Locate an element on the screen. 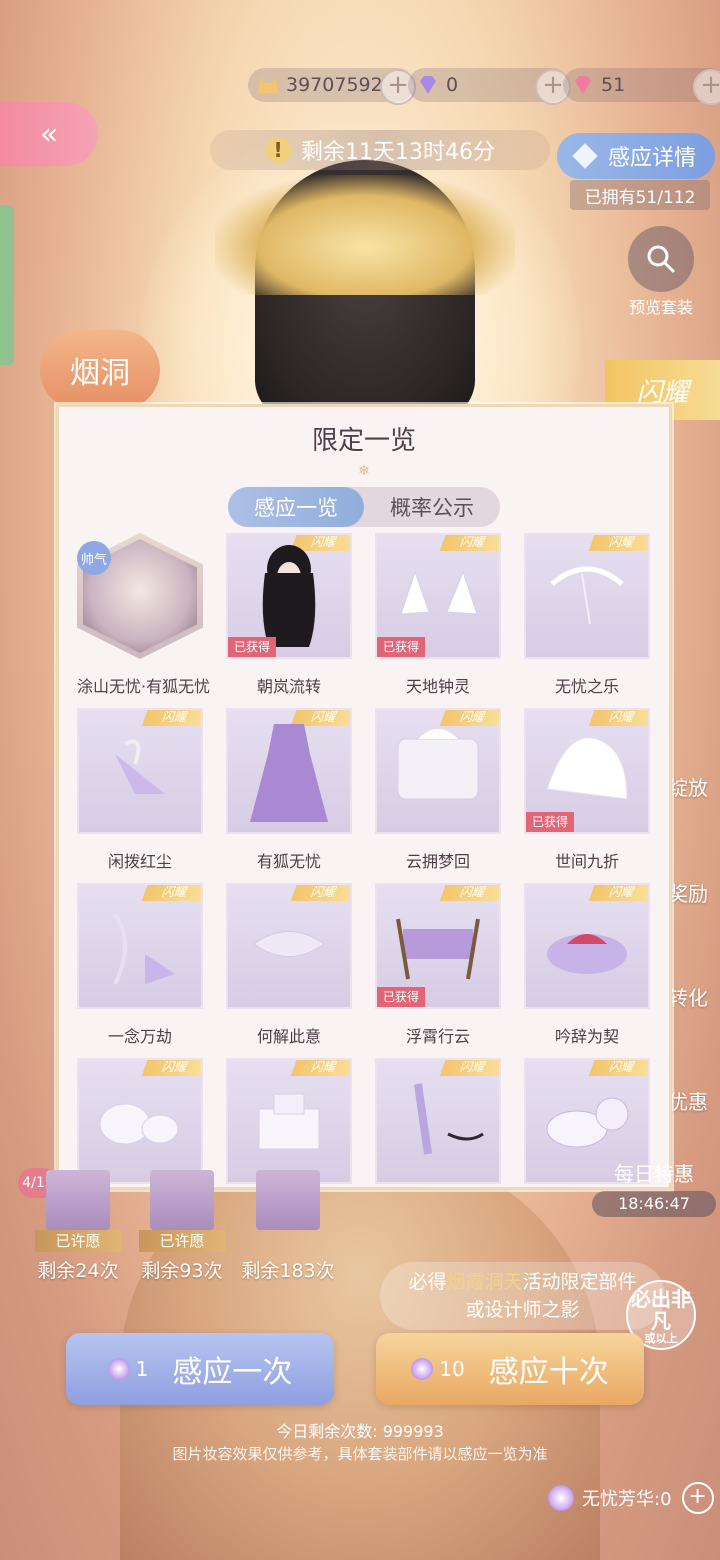 This screenshot has height=1560, width=720. wish-slot: 已许愿 剩余24次 is located at coordinates (78, 1226).